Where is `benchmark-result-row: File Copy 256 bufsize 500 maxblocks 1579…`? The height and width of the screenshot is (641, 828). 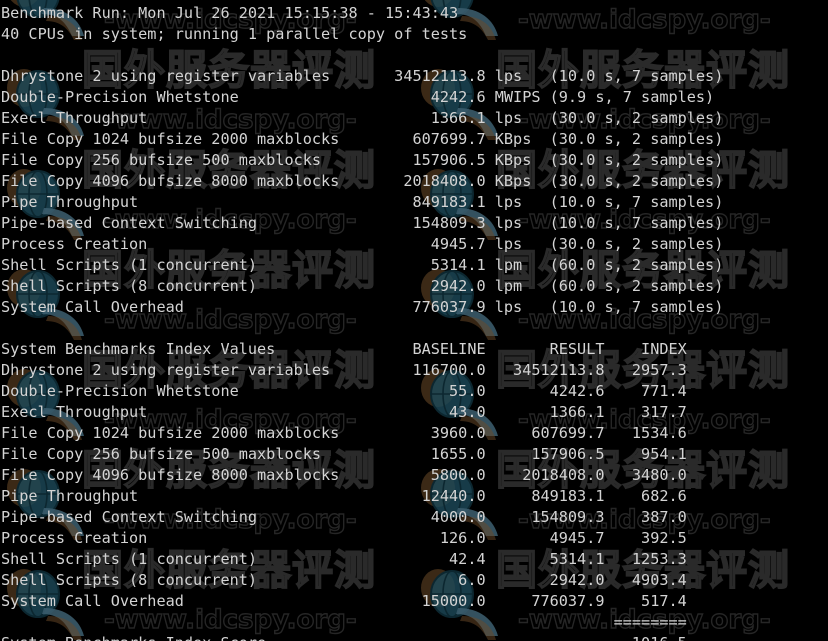
benchmark-result-row: File Copy 256 bufsize 500 maxblocks 1579… is located at coordinates (362, 160).